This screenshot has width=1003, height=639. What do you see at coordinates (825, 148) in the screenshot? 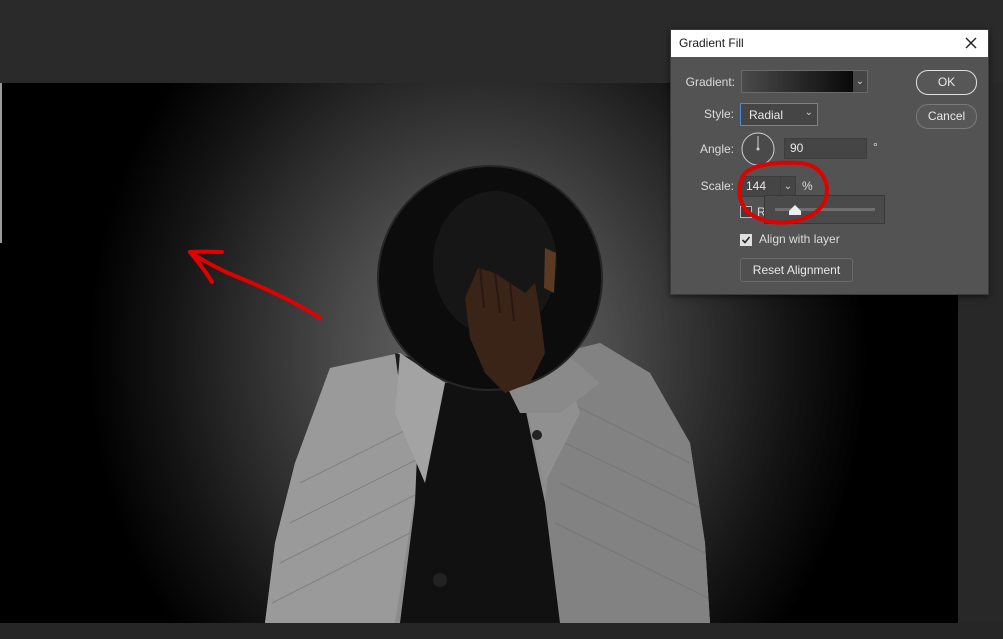
I see `angle-input: 90` at bounding box center [825, 148].